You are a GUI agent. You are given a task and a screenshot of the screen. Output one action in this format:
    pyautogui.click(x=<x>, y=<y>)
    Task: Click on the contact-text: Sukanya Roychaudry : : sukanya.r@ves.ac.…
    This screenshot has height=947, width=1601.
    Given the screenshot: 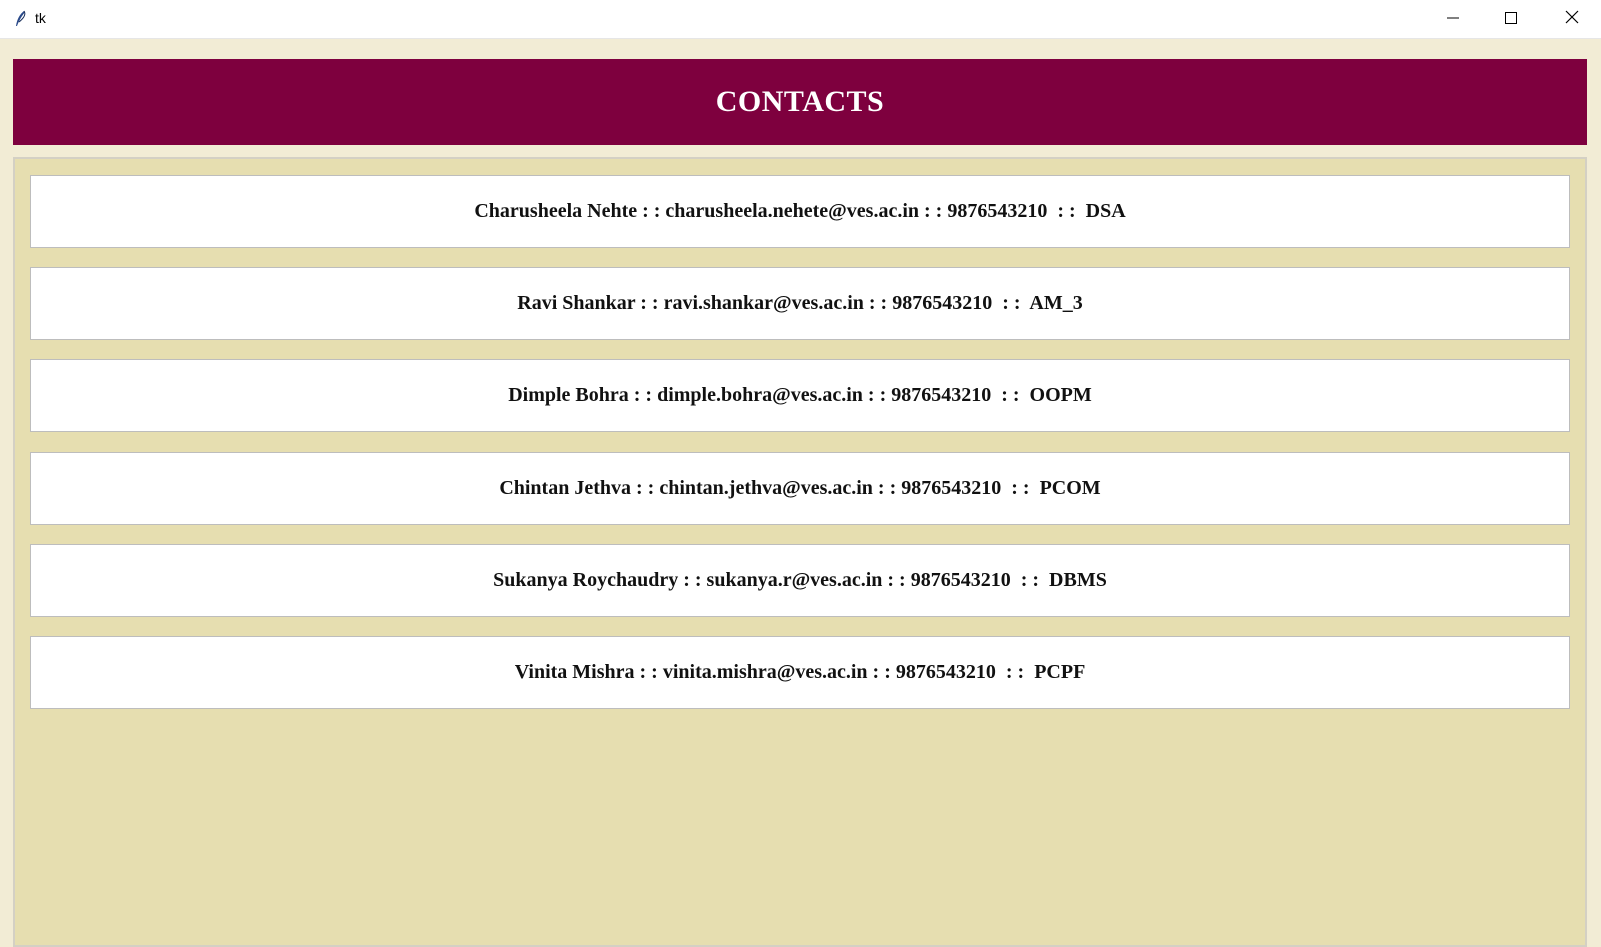 What is the action you would take?
    pyautogui.click(x=800, y=580)
    